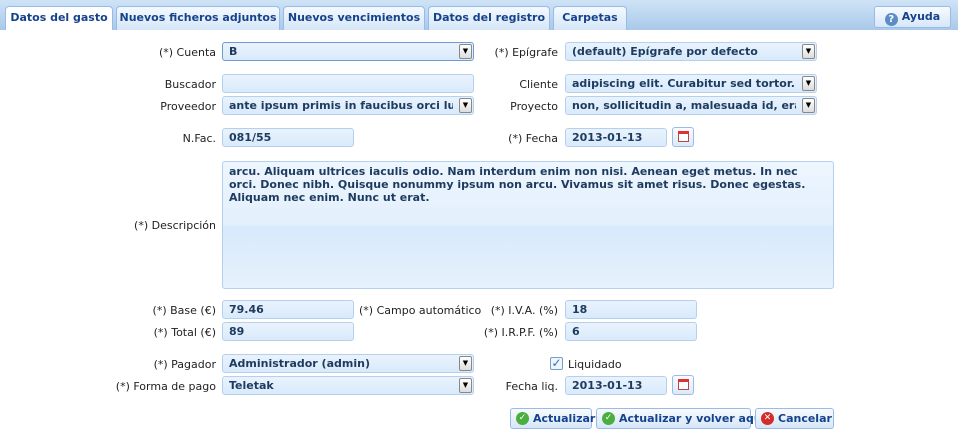  I want to click on cancelar-button: ✕ Cancelar, so click(794, 418).